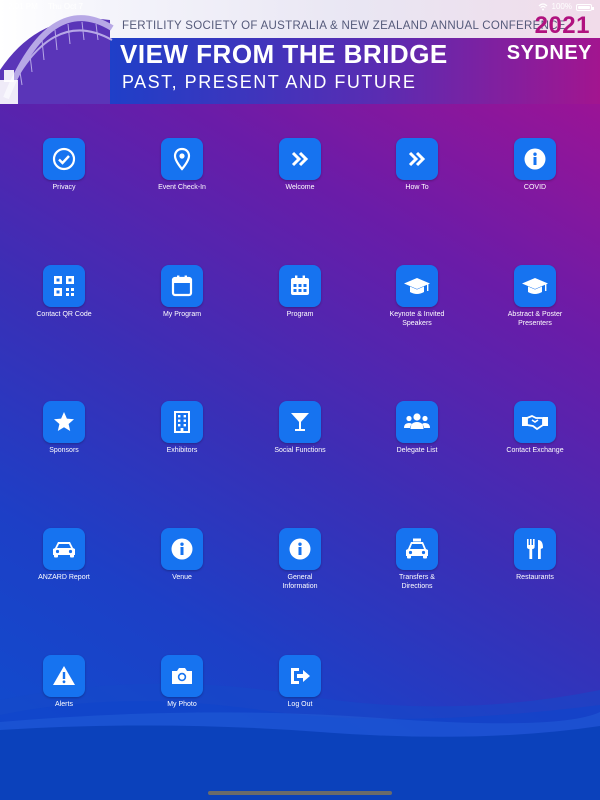  I want to click on menu-item-contact-exchange: Contact Exchange, so click(535, 428).